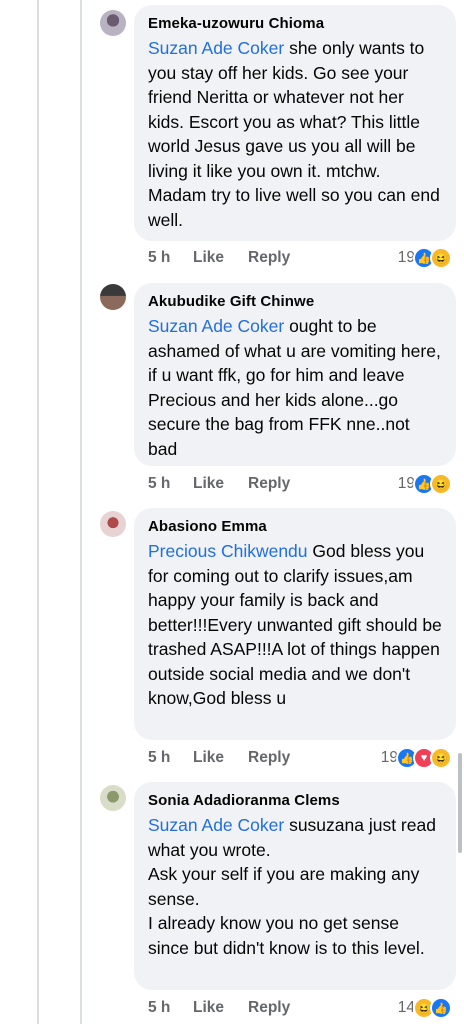 This screenshot has height=1024, width=464. What do you see at coordinates (38, 512) in the screenshot?
I see `thread-line-outer` at bounding box center [38, 512].